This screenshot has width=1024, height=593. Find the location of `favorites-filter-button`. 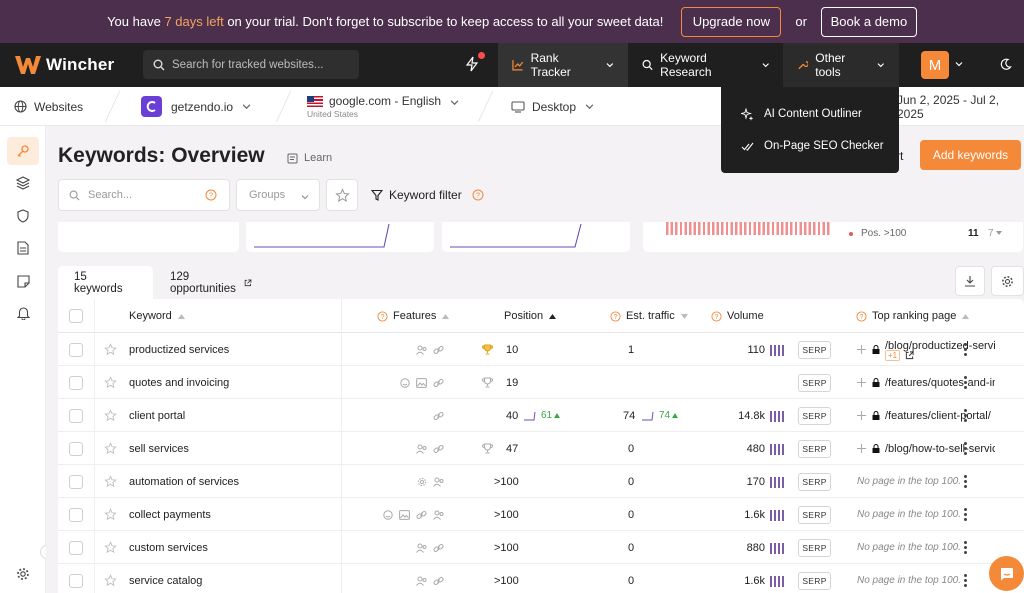

favorites-filter-button is located at coordinates (342, 195).